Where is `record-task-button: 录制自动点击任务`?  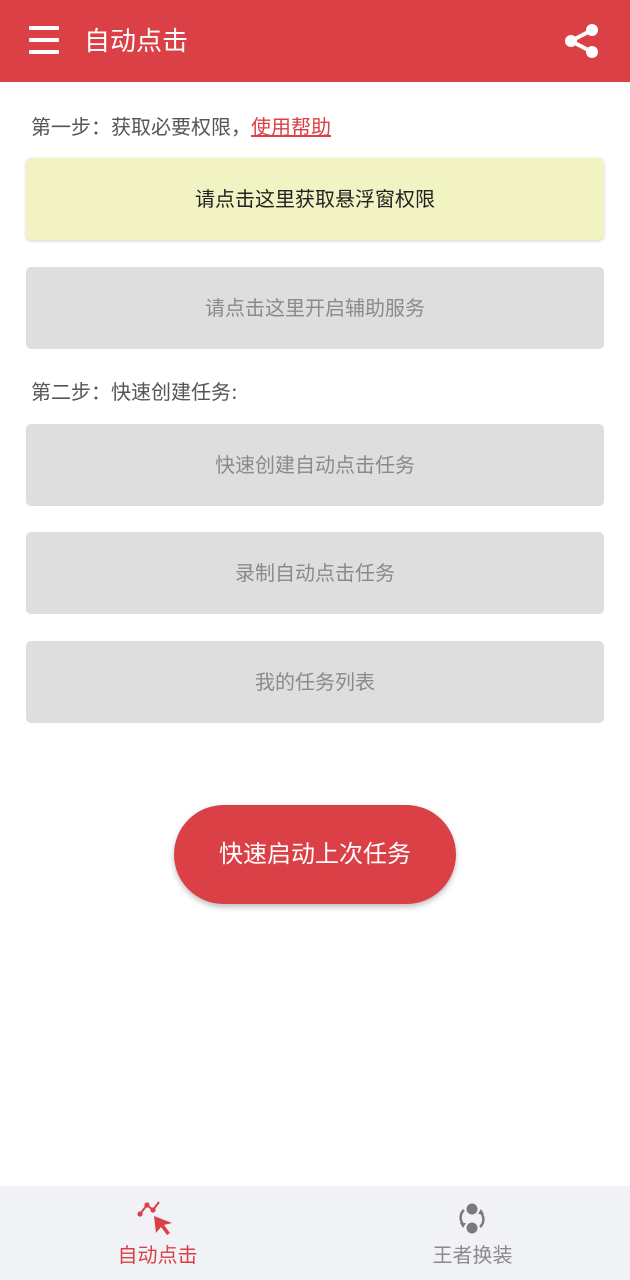 record-task-button: 录制自动点击任务 is located at coordinates (315, 573).